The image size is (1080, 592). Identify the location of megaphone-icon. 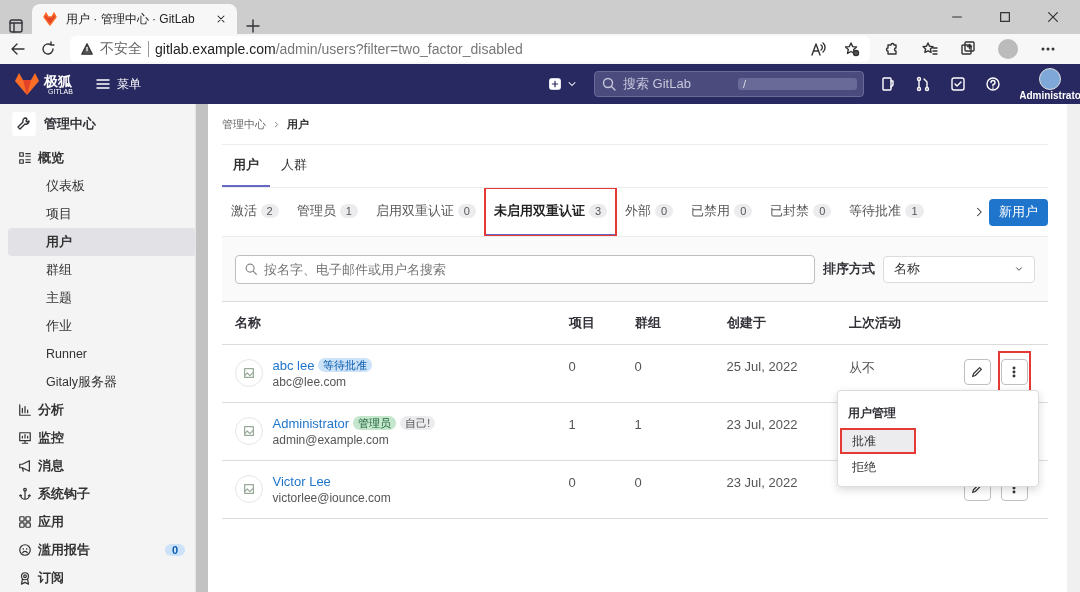
(25, 466).